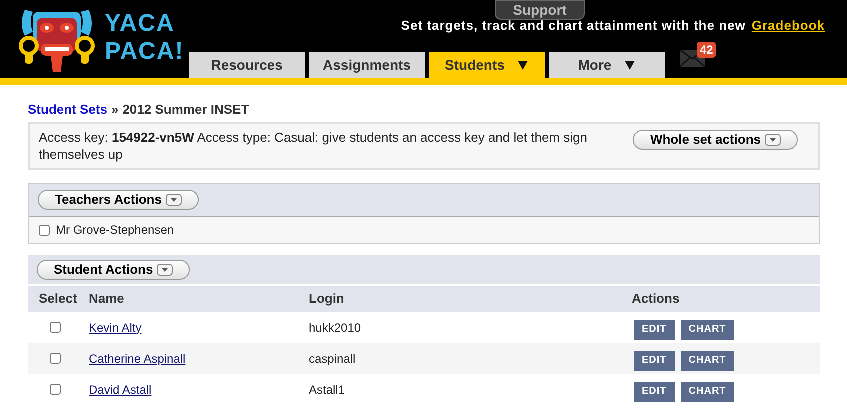 Image resolution: width=847 pixels, height=410 pixels. What do you see at coordinates (144, 52) in the screenshot?
I see `logo-text: PACA!` at bounding box center [144, 52].